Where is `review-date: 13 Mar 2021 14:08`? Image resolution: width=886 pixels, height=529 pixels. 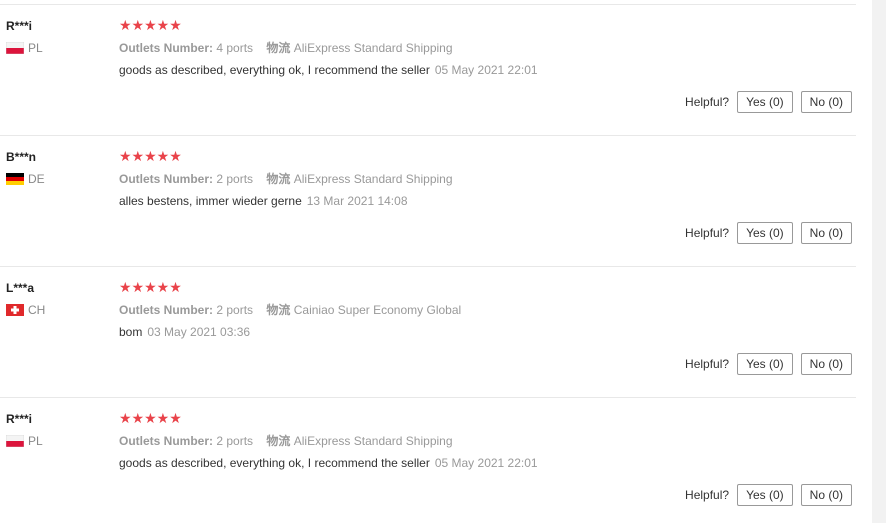
review-date: 13 Mar 2021 14:08 is located at coordinates (357, 201).